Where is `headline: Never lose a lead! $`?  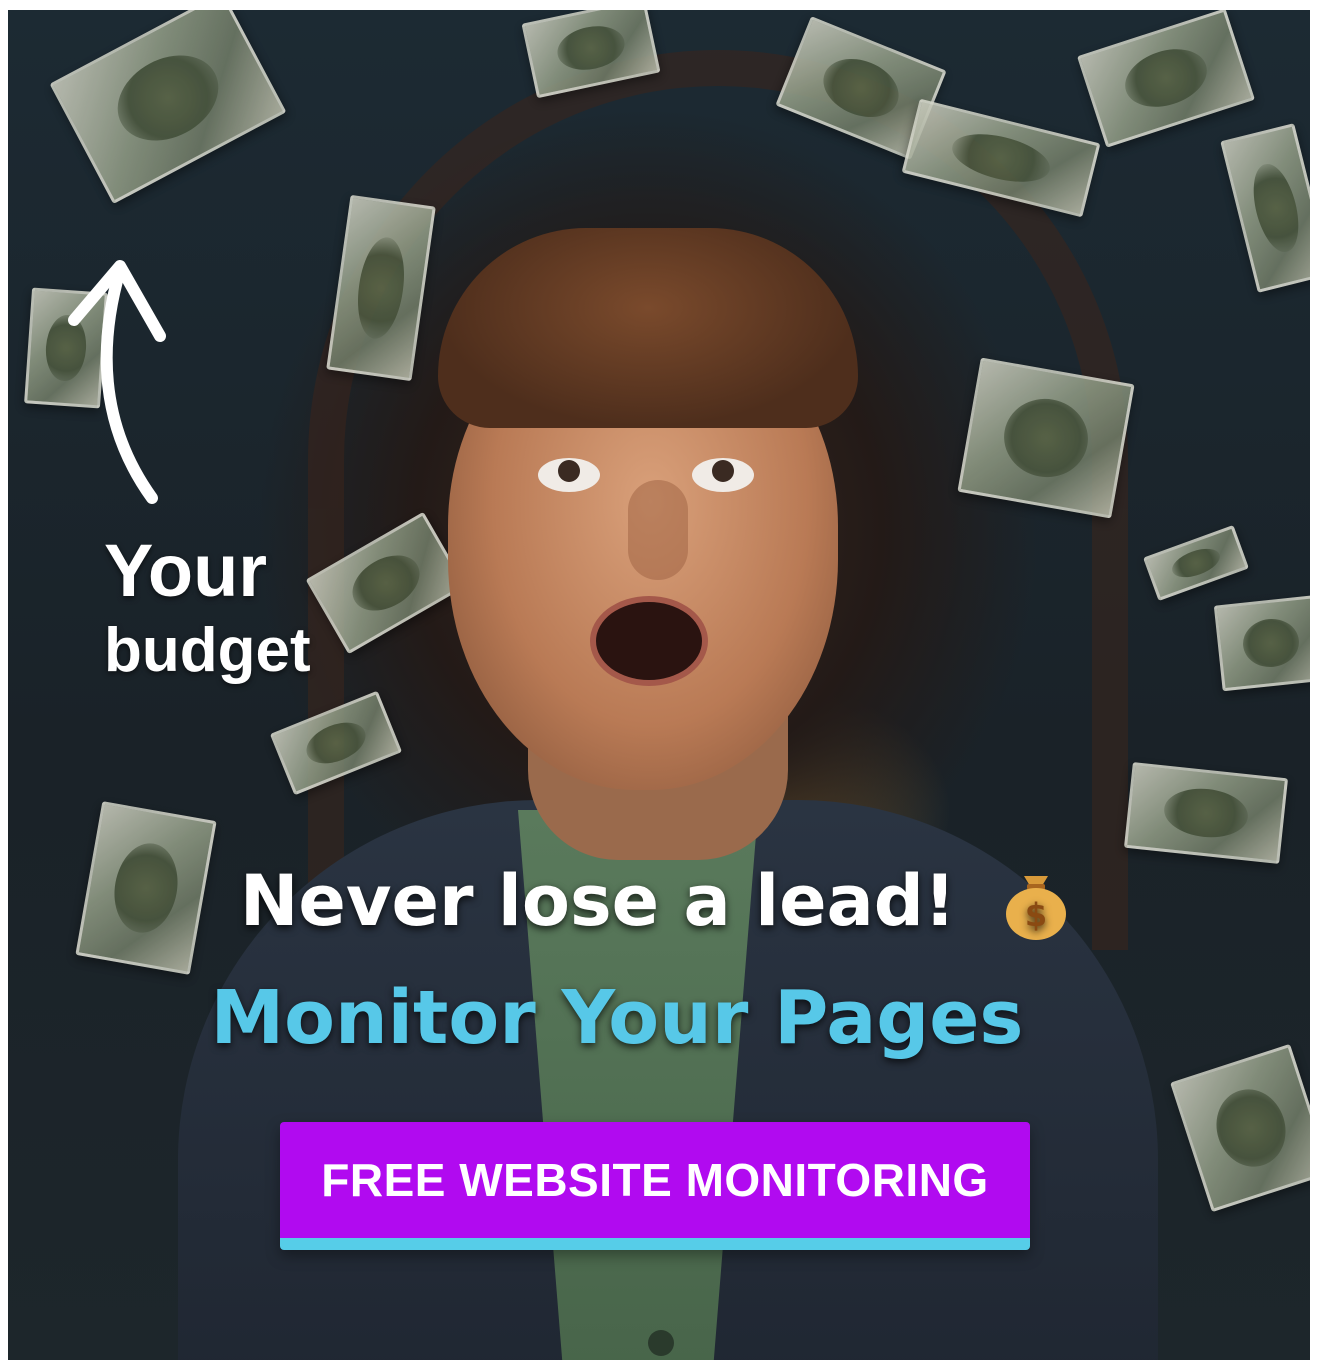 headline: Never lose a lead! $ is located at coordinates (659, 902).